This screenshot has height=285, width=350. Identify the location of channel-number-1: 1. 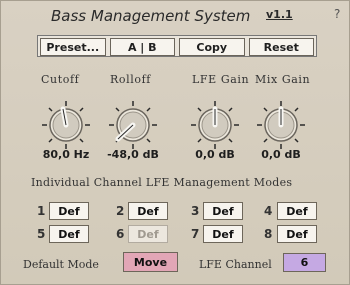
(41, 211).